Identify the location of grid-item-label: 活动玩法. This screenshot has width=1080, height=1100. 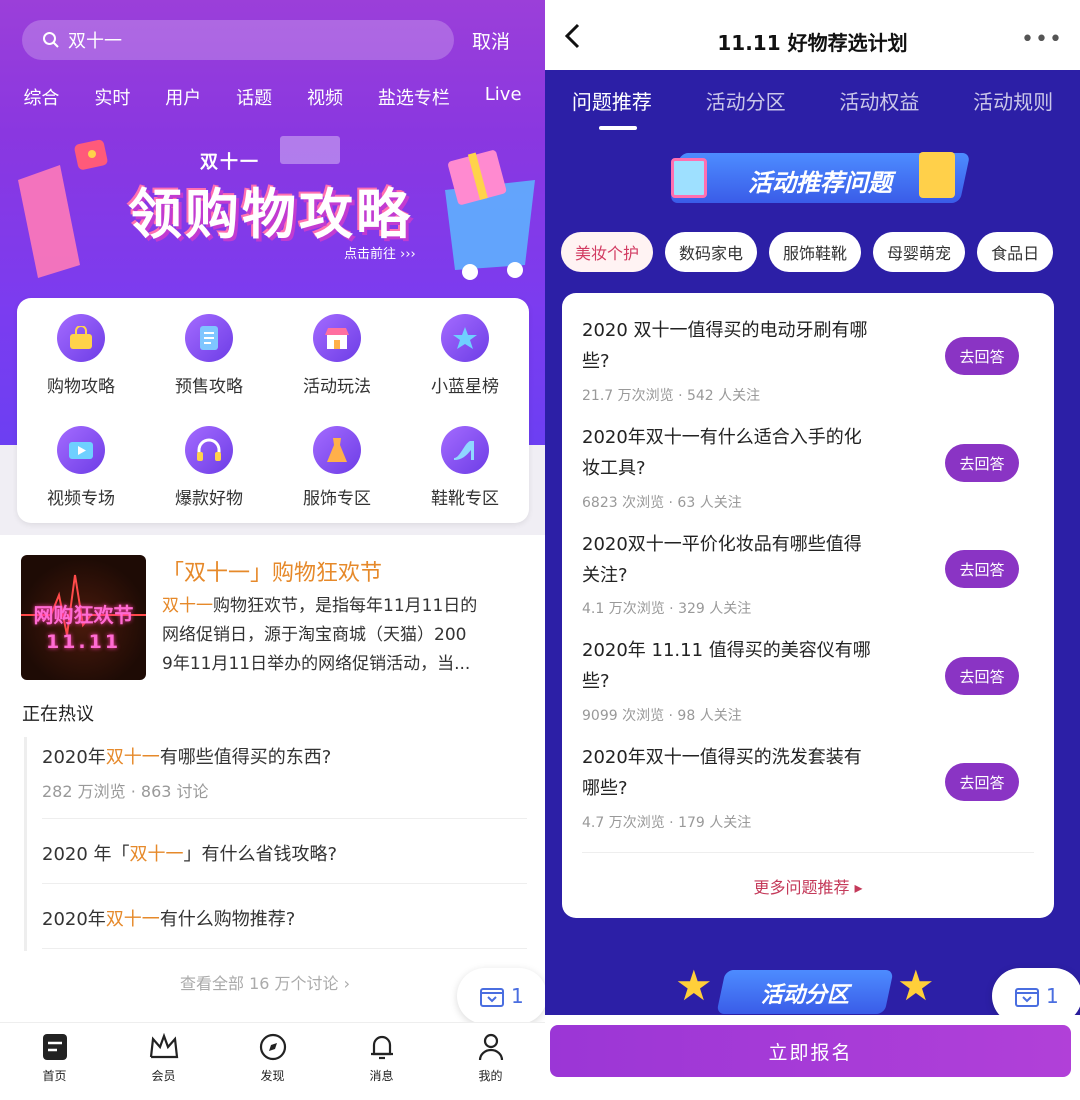
(337, 387).